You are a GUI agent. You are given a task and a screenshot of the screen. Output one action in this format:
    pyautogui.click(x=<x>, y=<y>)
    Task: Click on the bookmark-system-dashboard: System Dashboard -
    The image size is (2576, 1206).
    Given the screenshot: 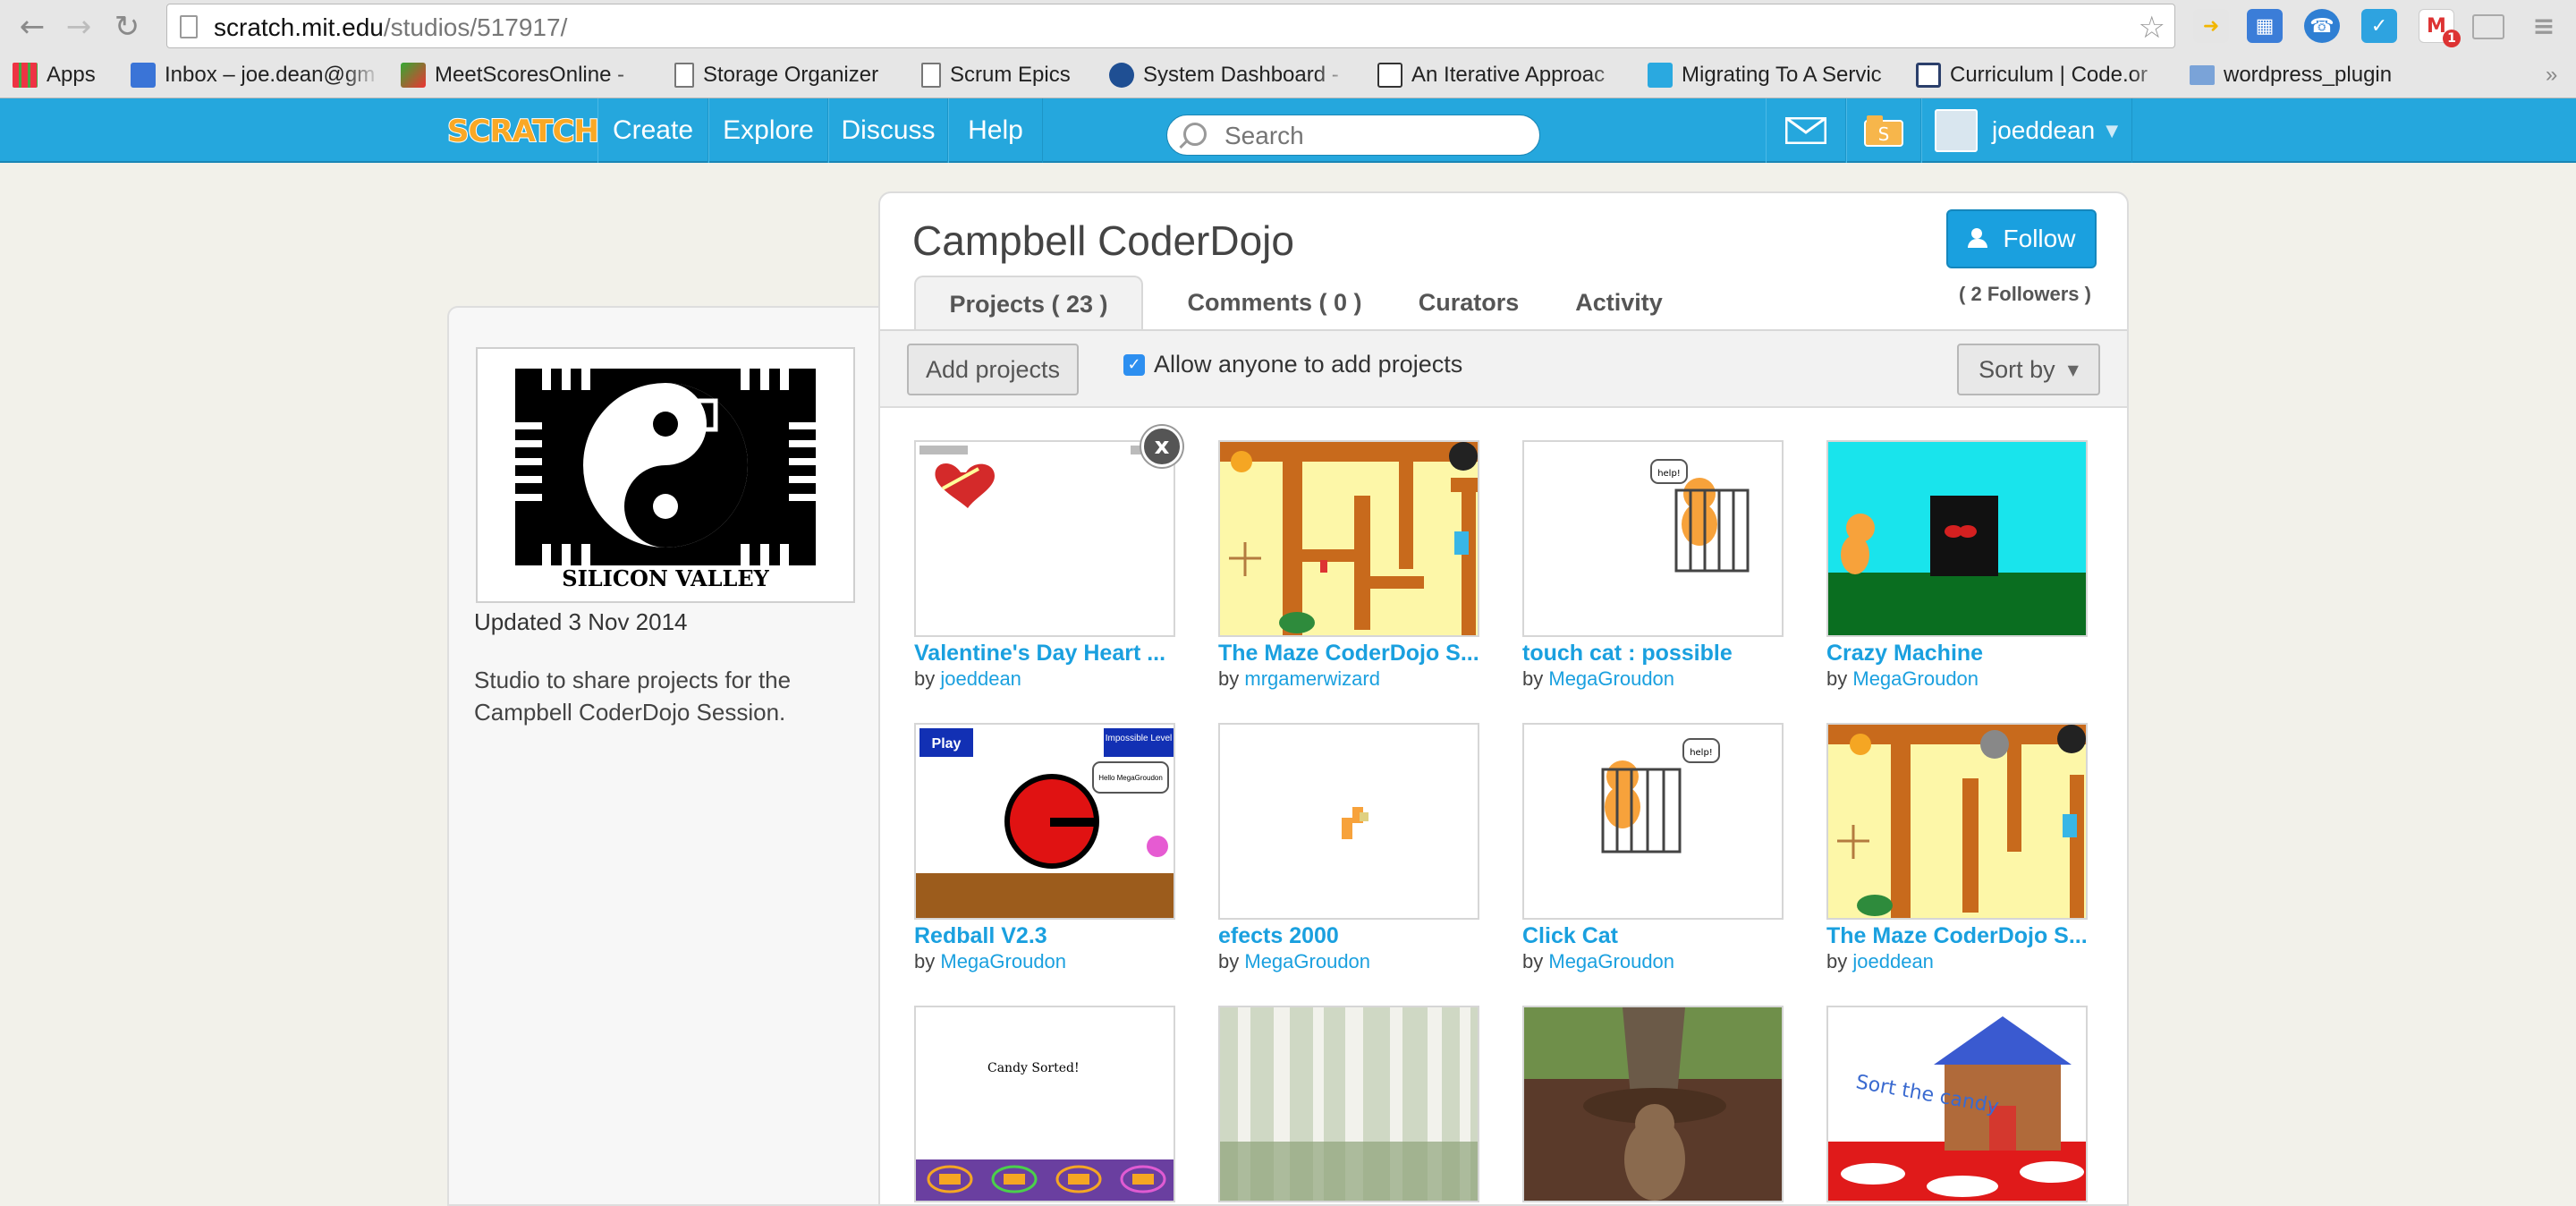 What is the action you would take?
    pyautogui.click(x=1230, y=75)
    